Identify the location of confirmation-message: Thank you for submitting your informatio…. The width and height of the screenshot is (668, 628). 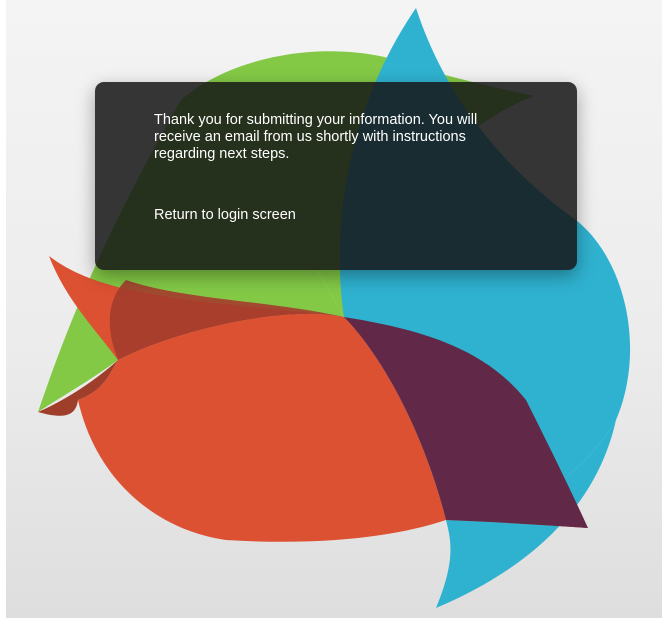
(316, 137).